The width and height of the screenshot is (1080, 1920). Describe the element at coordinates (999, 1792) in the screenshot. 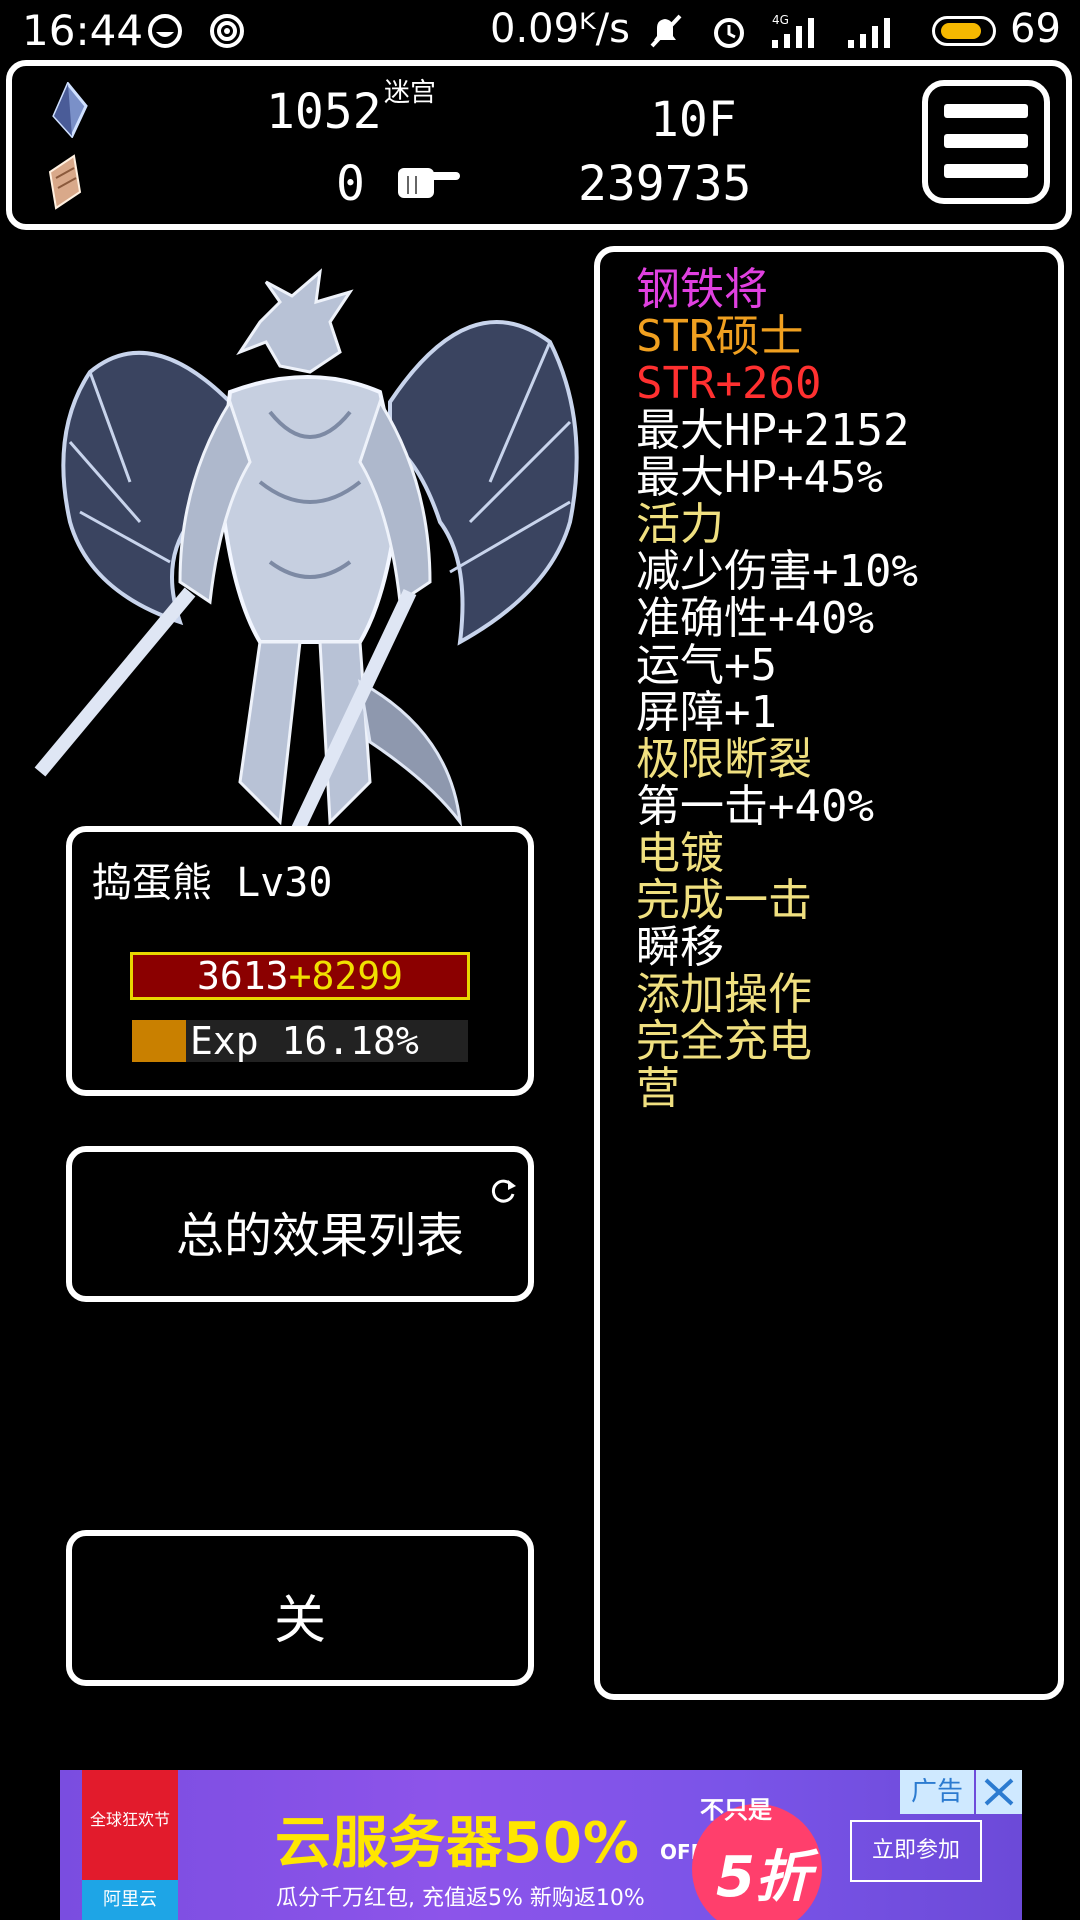

I see `ad-close-icon` at that location.